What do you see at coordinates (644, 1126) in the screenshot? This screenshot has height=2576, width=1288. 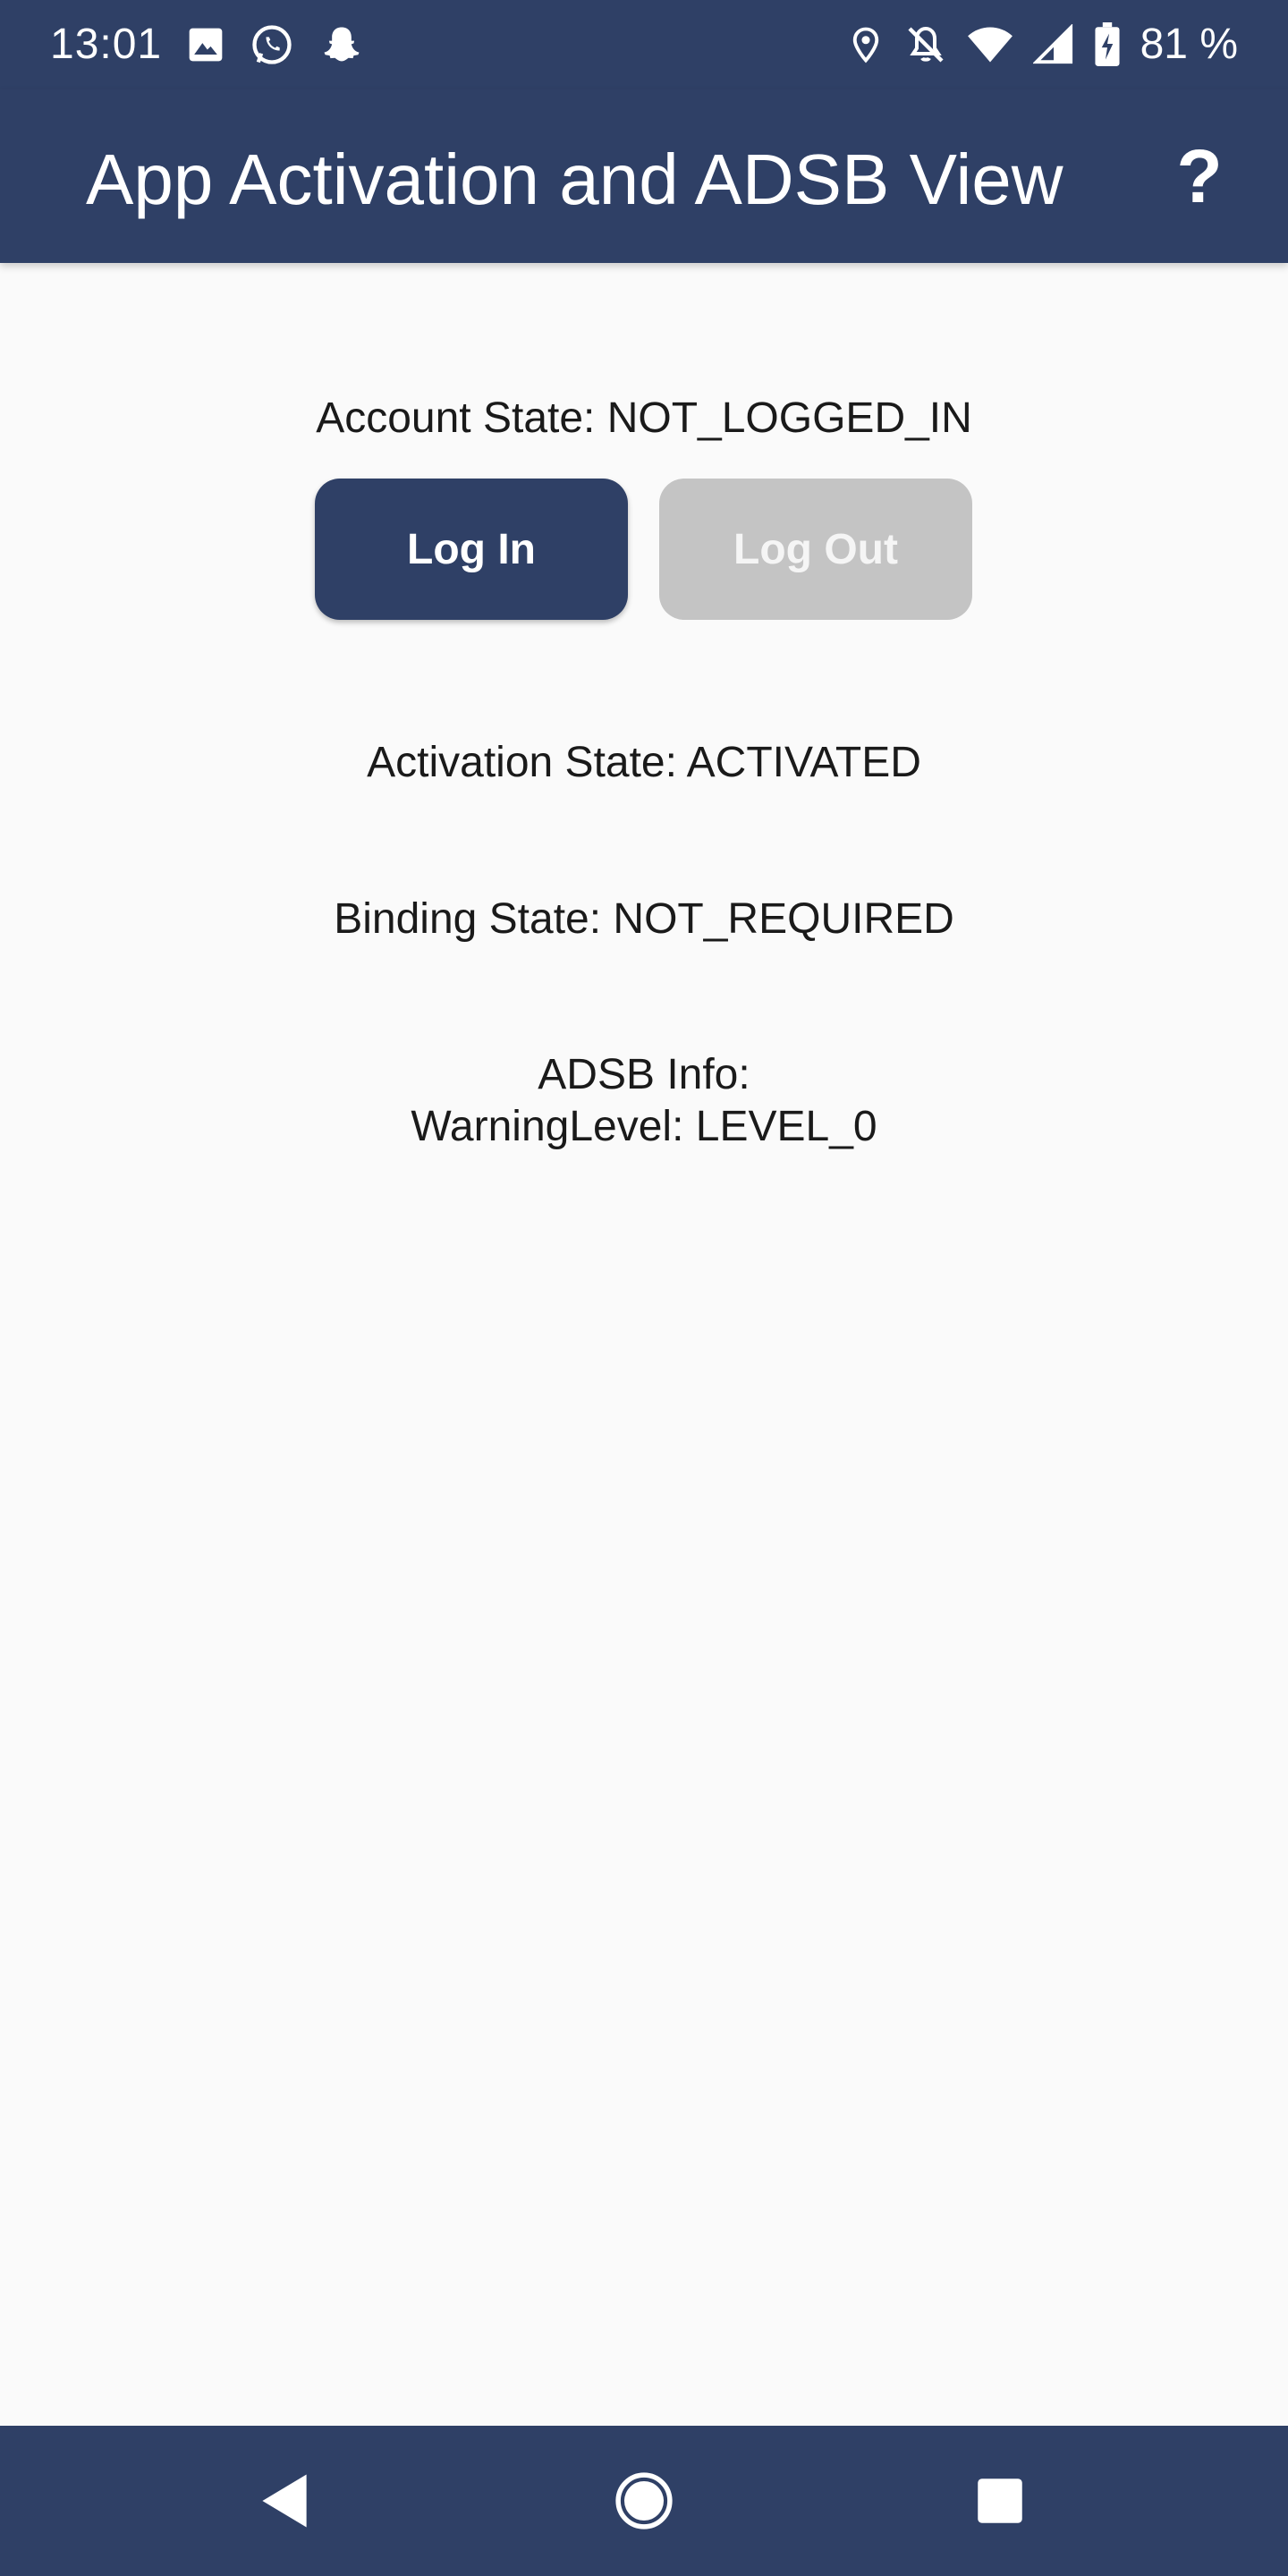 I see `adsb-warning-level-text: WarningLevel: LEVEL_0` at bounding box center [644, 1126].